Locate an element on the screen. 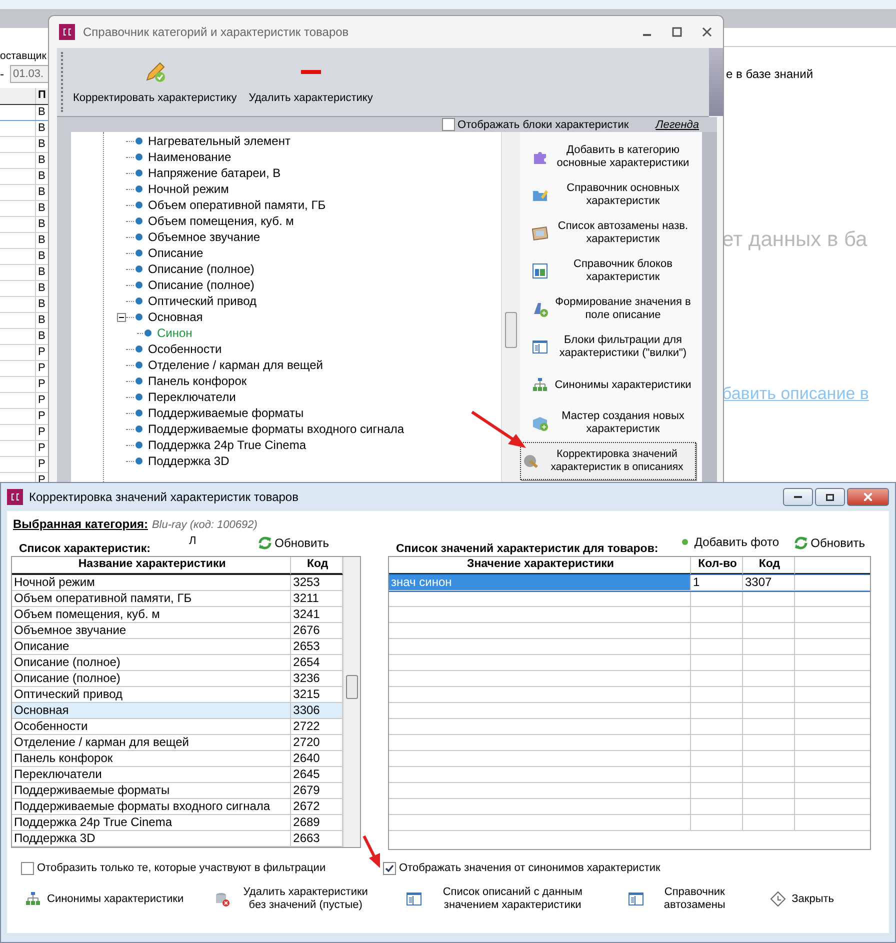 This screenshot has width=896, height=943. tree-item: Оптический привод is located at coordinates (202, 301).